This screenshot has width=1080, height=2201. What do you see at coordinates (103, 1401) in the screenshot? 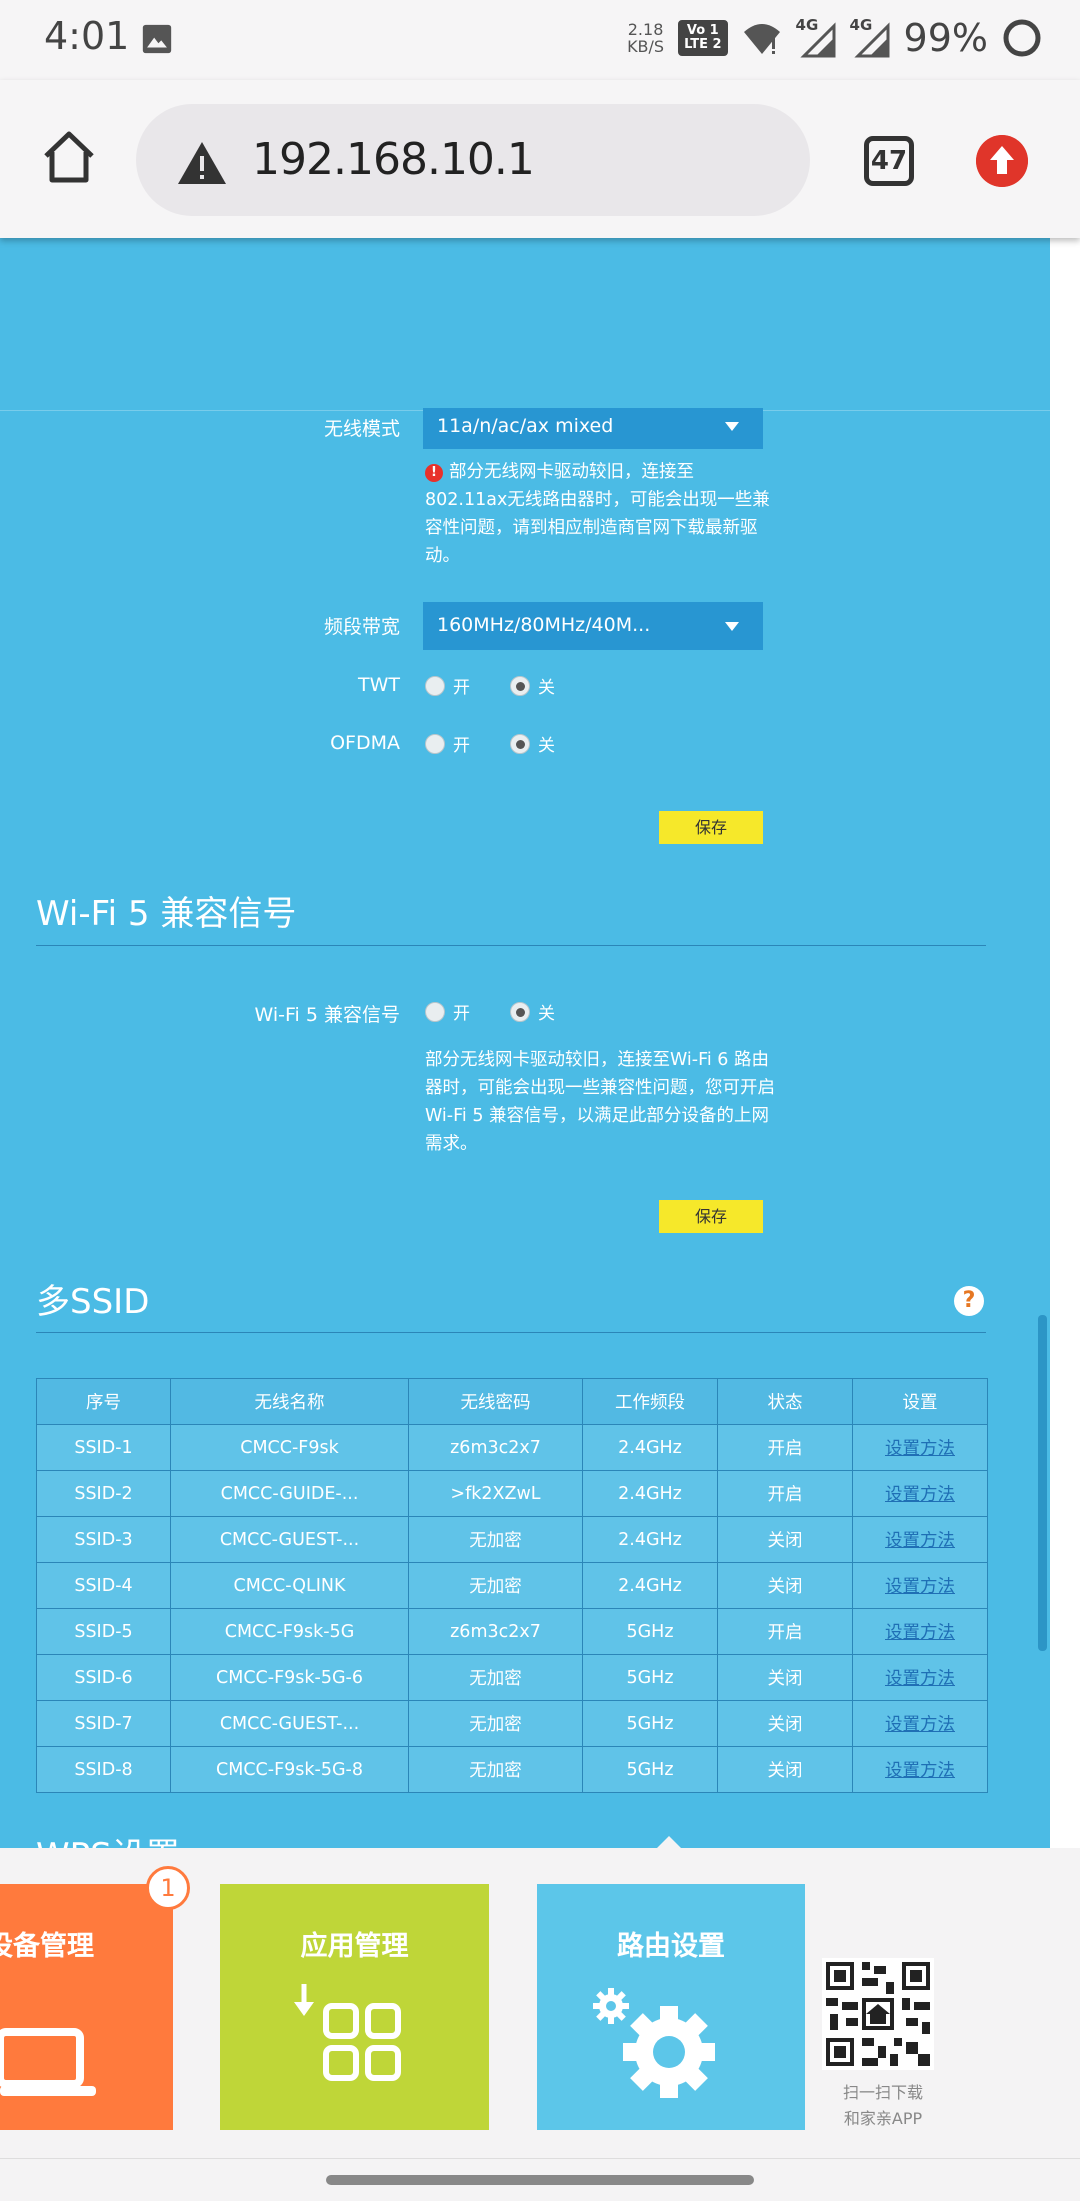
I see `column-header: 序号` at bounding box center [103, 1401].